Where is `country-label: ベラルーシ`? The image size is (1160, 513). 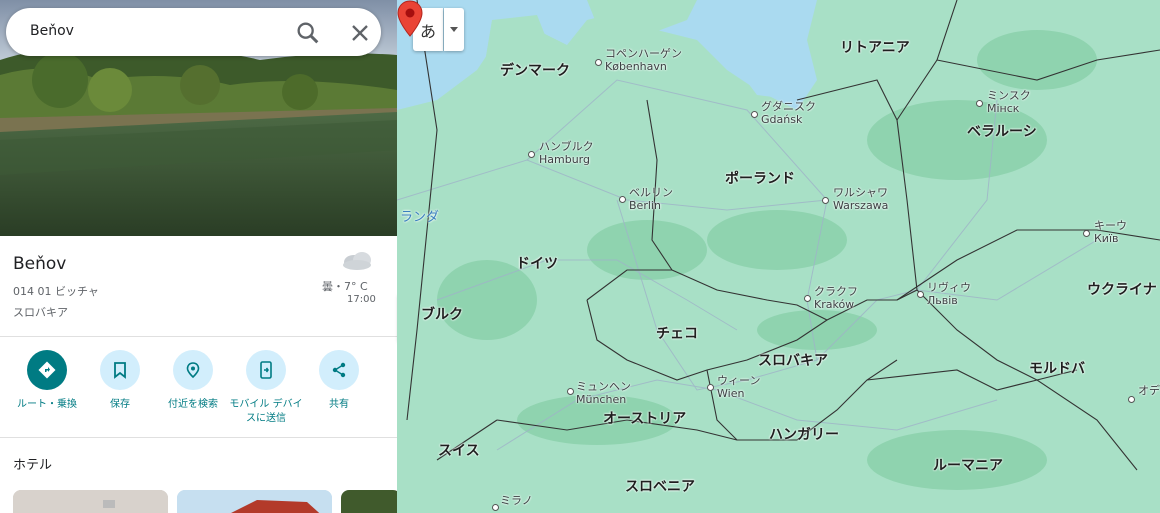 country-label: ベラルーシ is located at coordinates (1002, 132).